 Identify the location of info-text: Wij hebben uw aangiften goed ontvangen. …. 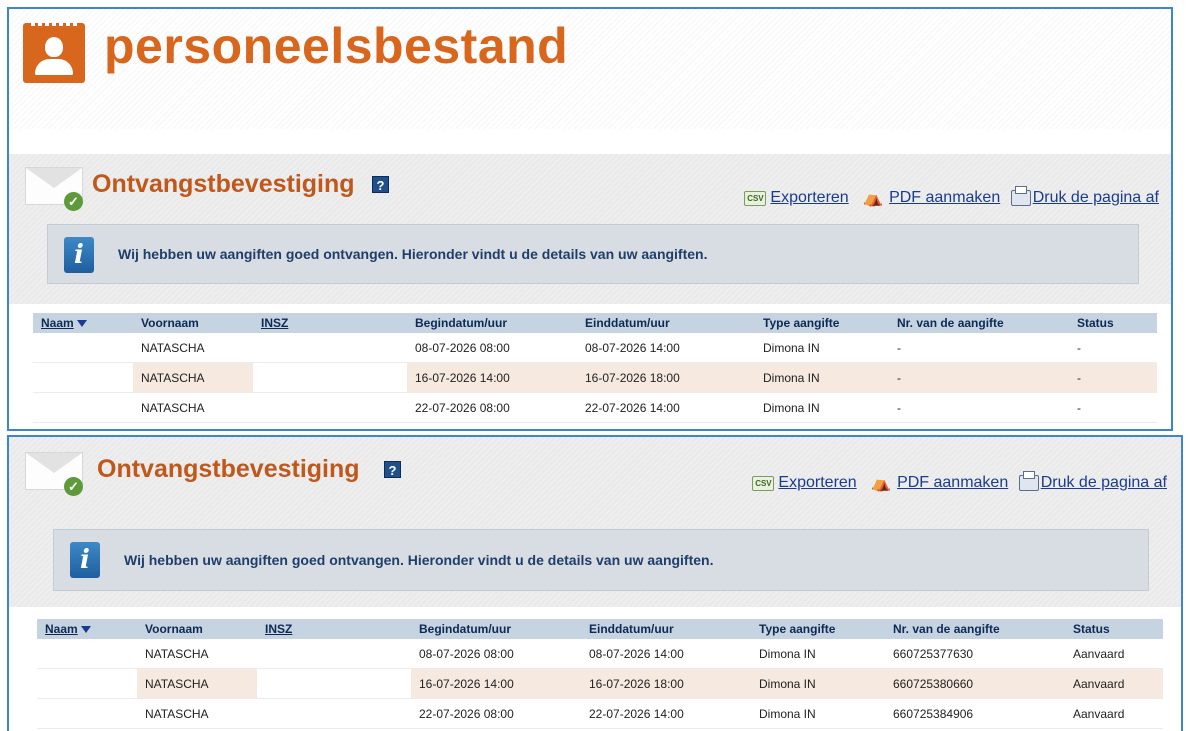
(413, 254).